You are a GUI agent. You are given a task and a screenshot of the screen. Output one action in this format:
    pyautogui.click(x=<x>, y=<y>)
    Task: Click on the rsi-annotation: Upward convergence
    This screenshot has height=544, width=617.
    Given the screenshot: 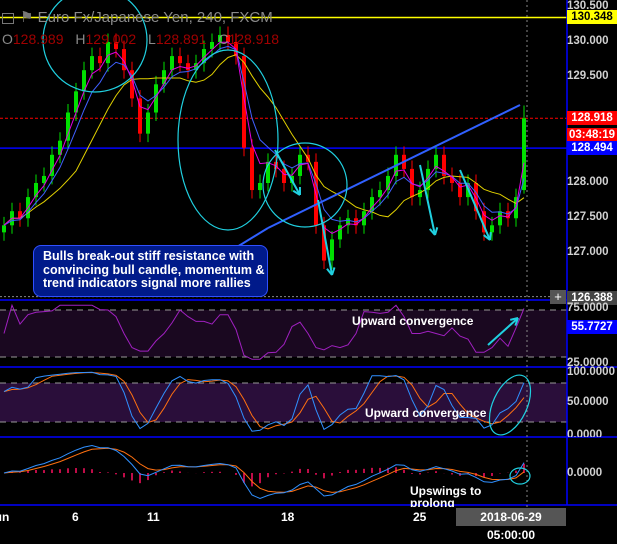 What is the action you would take?
    pyautogui.click(x=413, y=321)
    